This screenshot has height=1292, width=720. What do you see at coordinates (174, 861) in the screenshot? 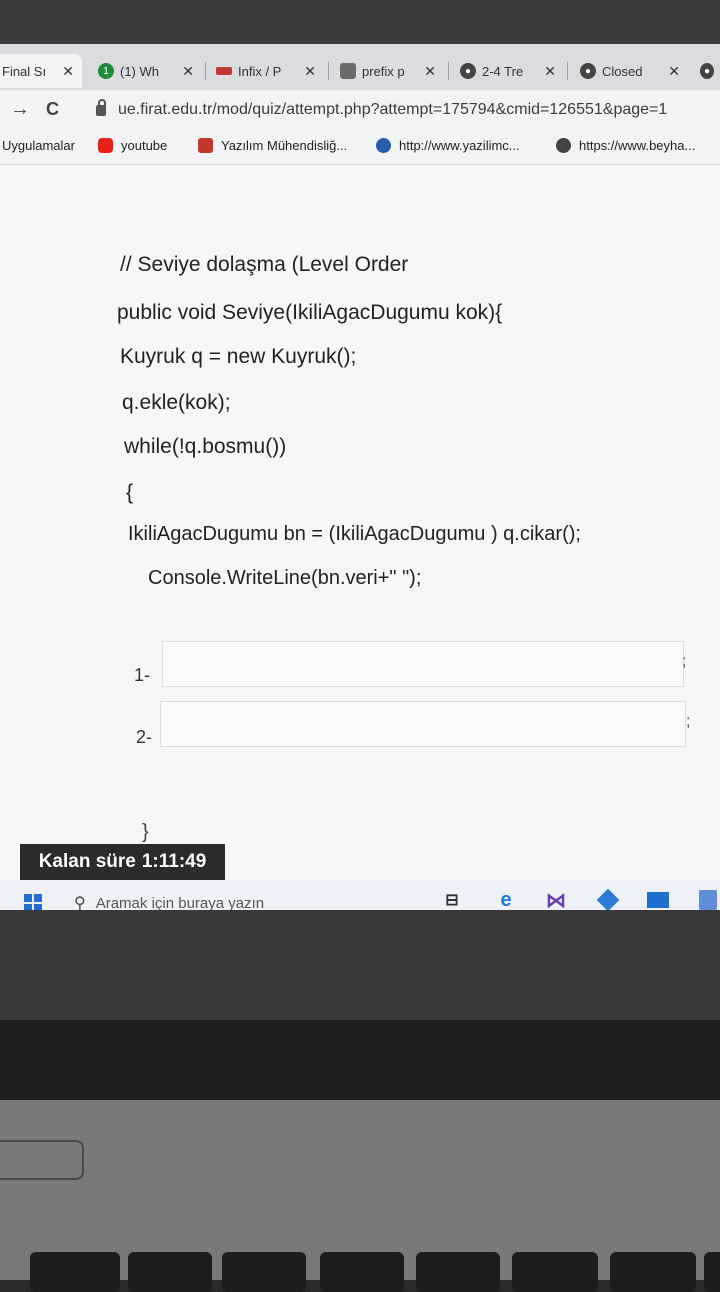
I see `timer-value: 1:11:49` at bounding box center [174, 861].